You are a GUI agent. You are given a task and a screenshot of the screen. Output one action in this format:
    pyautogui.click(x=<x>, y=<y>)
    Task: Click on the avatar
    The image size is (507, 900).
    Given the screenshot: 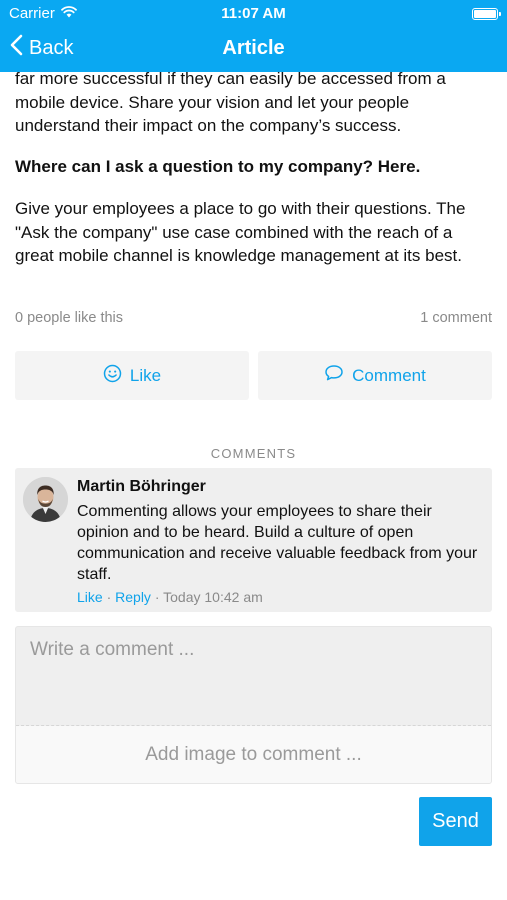 What is the action you would take?
    pyautogui.click(x=45, y=499)
    